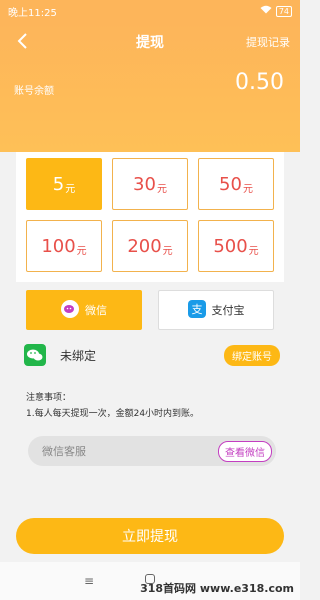  I want to click on menu-icon: ≡, so click(89, 581).